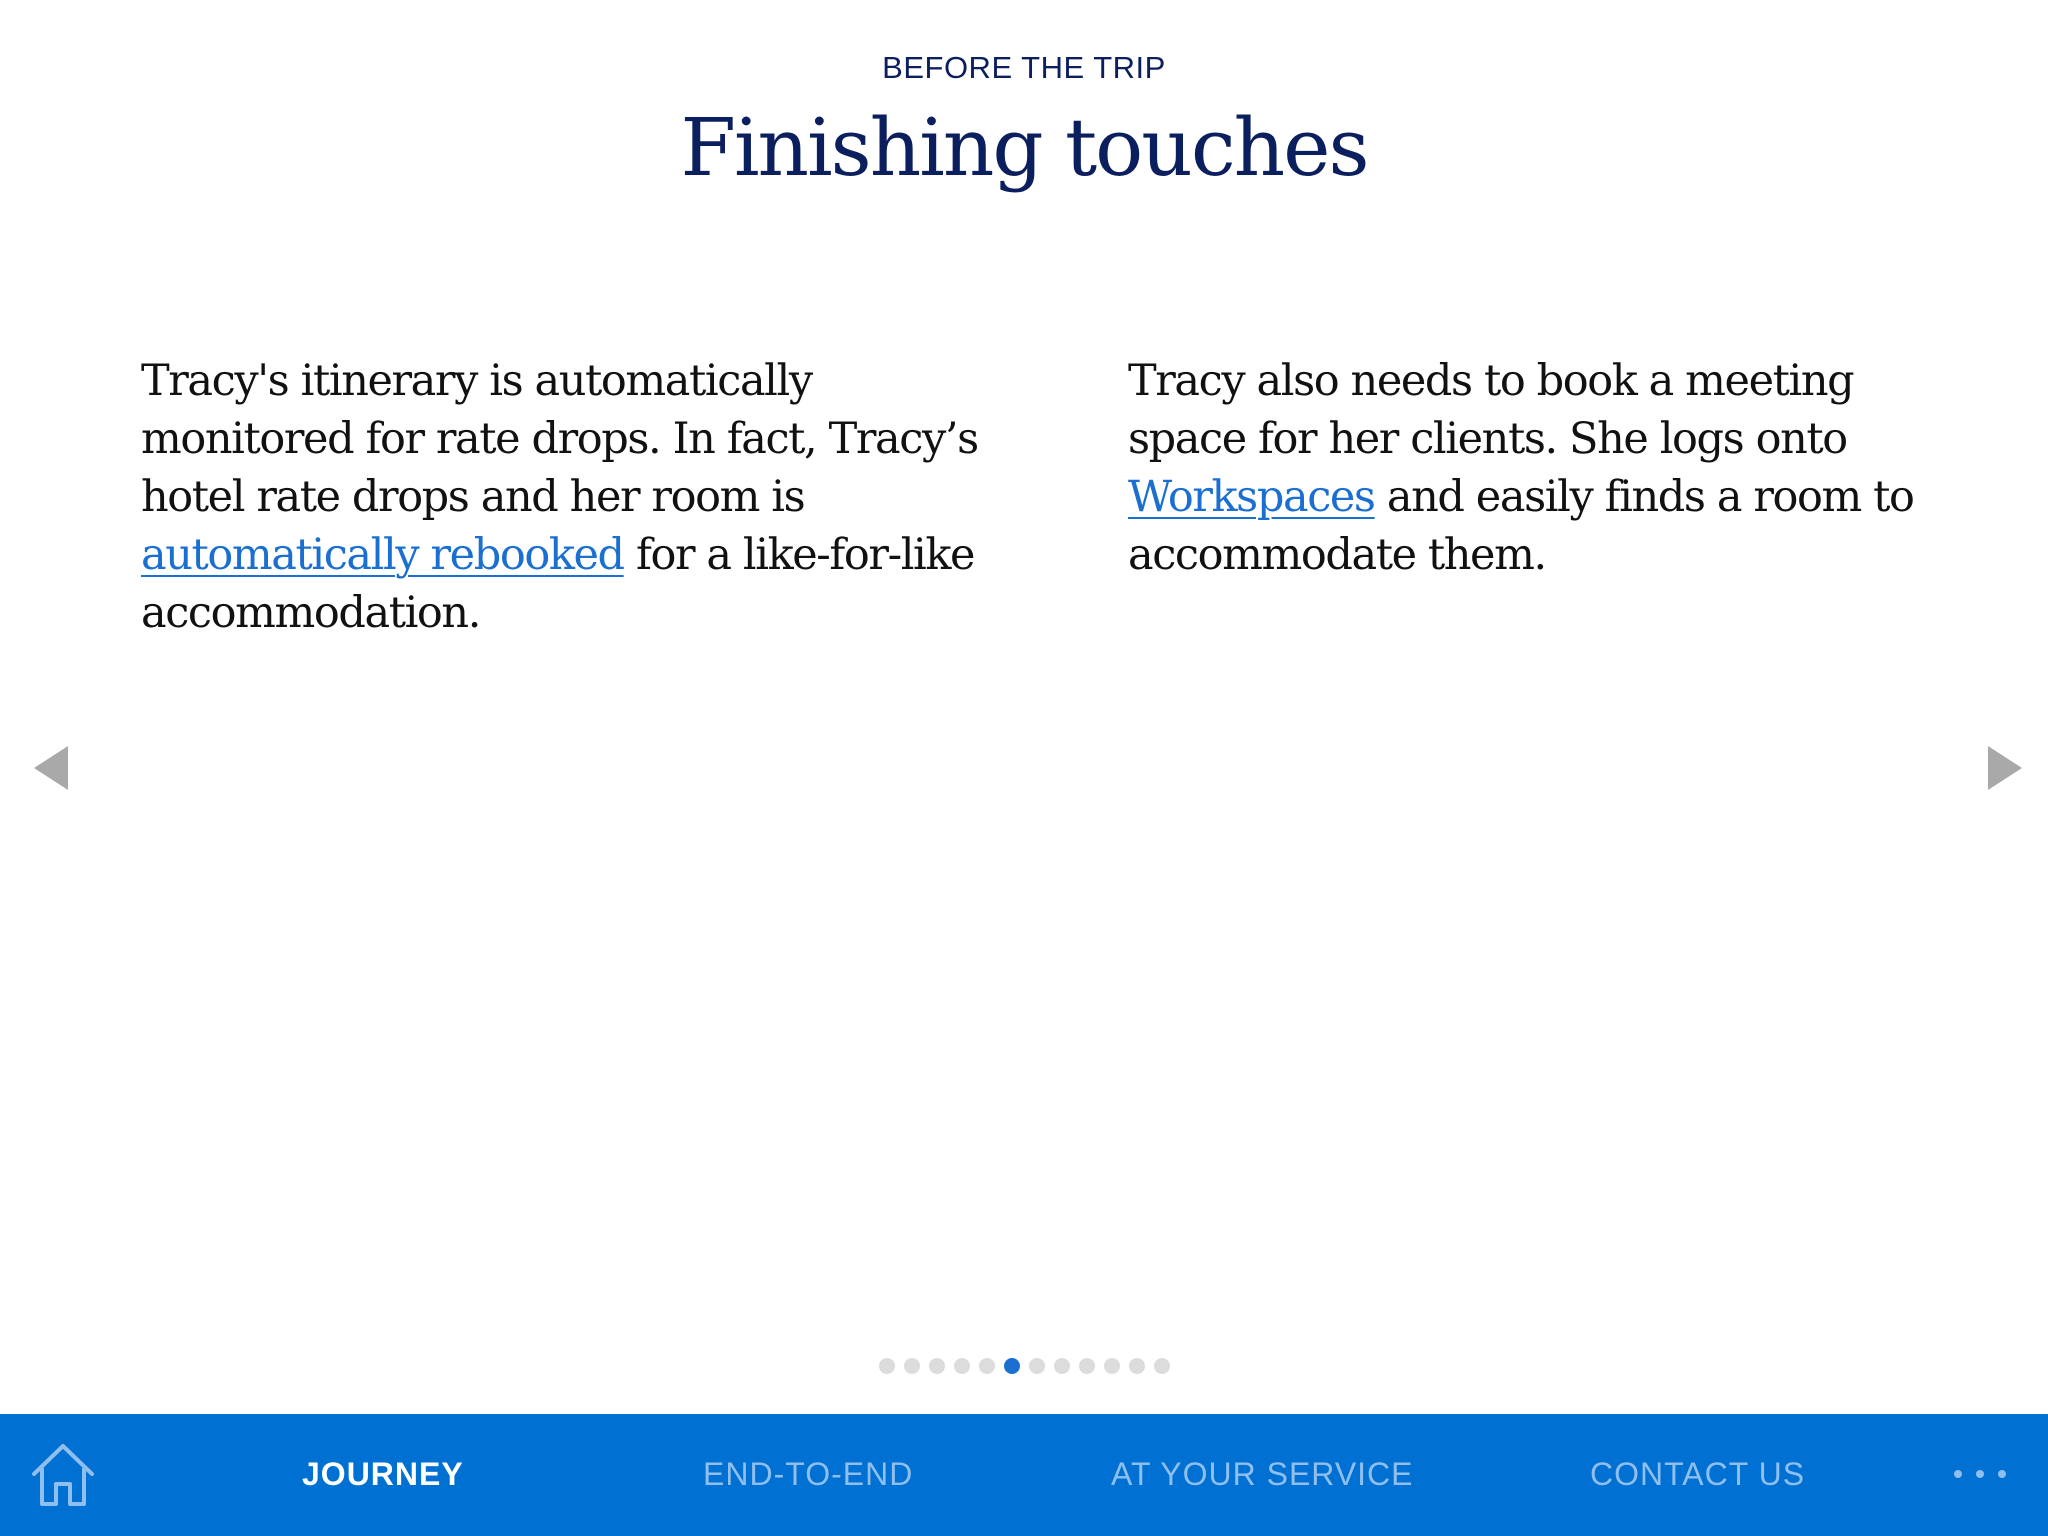 The height and width of the screenshot is (1536, 2048). Describe the element at coordinates (1697, 1474) in the screenshot. I see `nav-item-contact-us: CONTACT US` at that location.